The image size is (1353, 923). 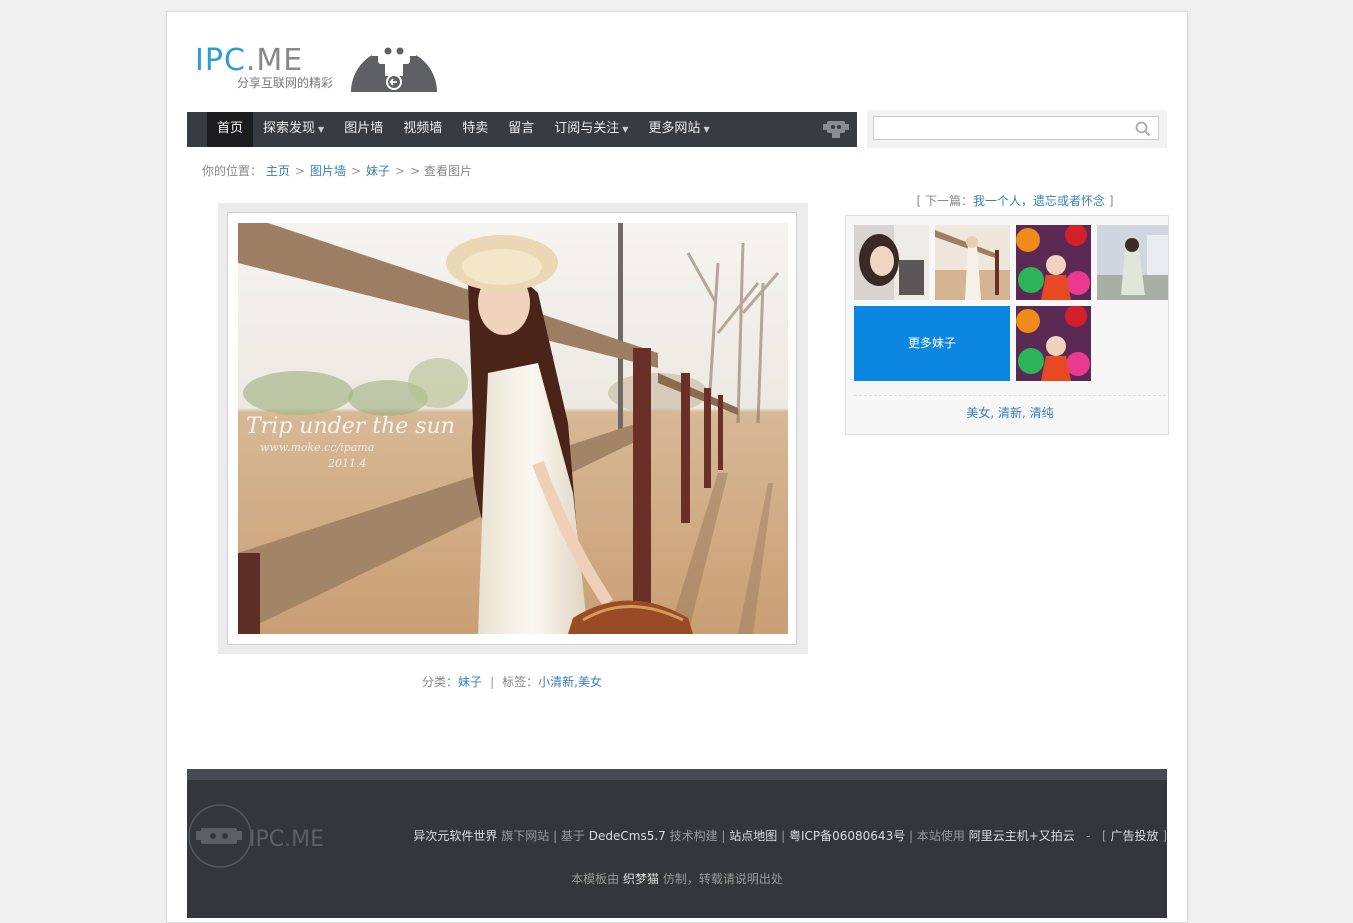 I want to click on photo-meta: 分类：妹子 | 标签：小清新,美女, so click(x=512, y=682).